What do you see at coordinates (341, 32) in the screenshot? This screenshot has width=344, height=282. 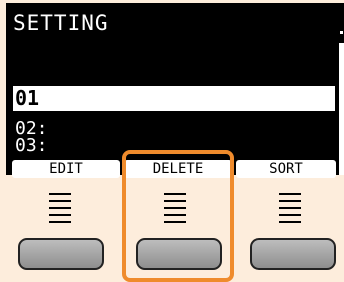 I see `scrollbar-top-dot` at bounding box center [341, 32].